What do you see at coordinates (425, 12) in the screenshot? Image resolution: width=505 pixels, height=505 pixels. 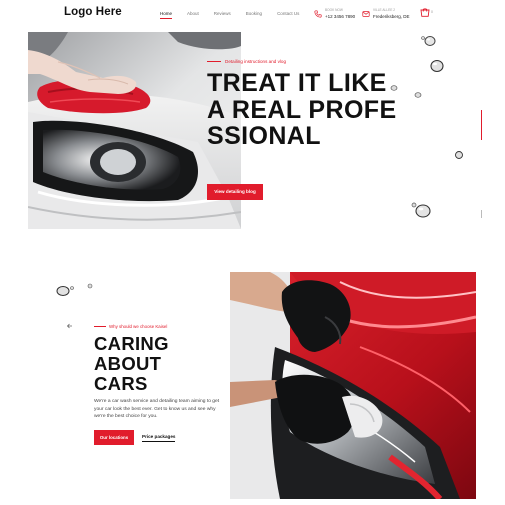 I see `cart-icon` at bounding box center [425, 12].